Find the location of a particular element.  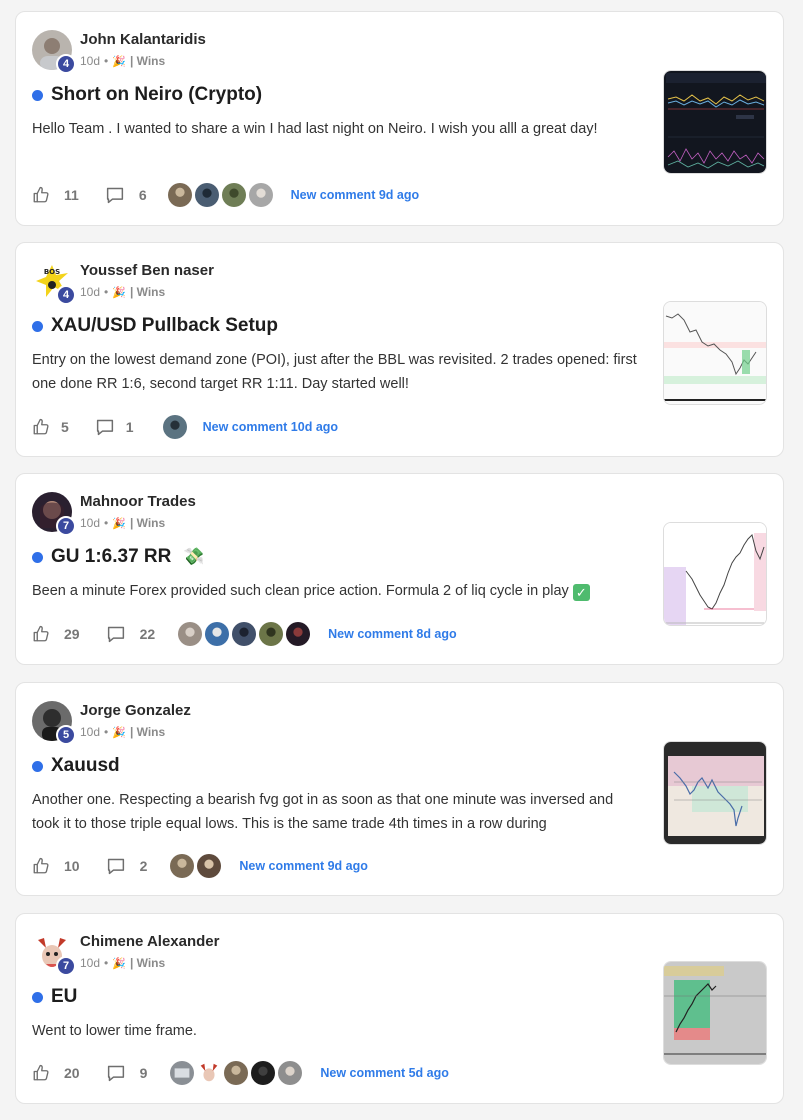

level-badge: 7 is located at coordinates (66, 526).